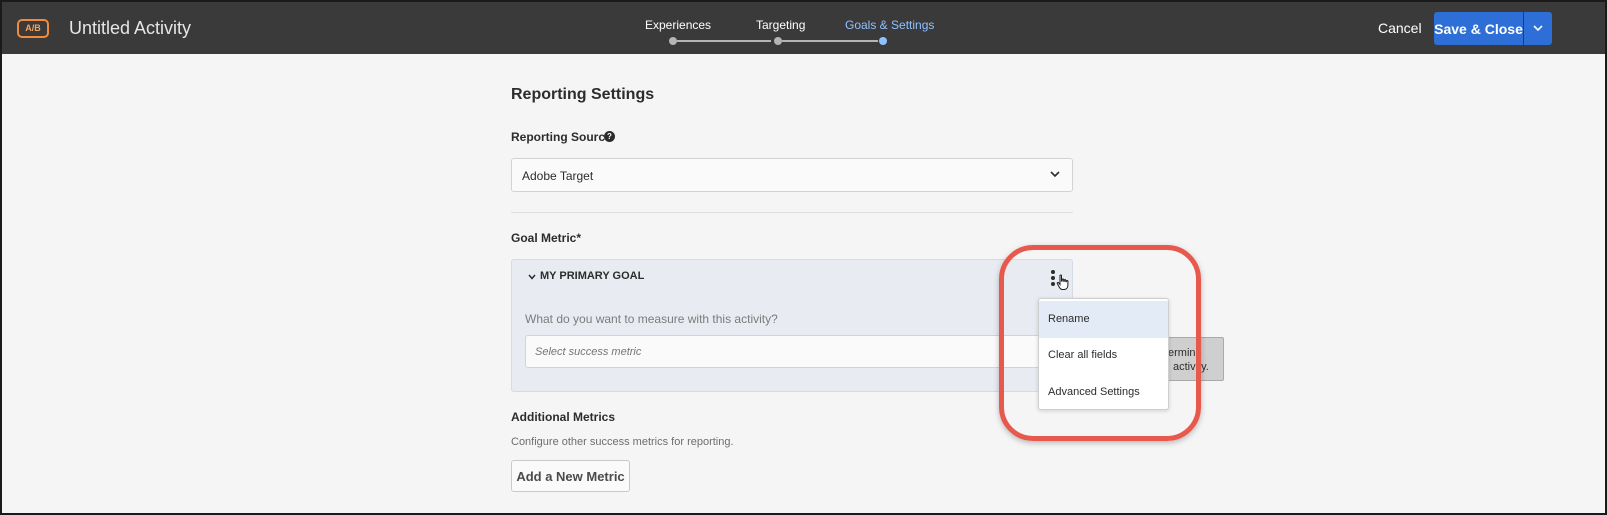 This screenshot has height=515, width=1607. What do you see at coordinates (1100, 343) in the screenshot?
I see `callout-highlight-ring` at bounding box center [1100, 343].